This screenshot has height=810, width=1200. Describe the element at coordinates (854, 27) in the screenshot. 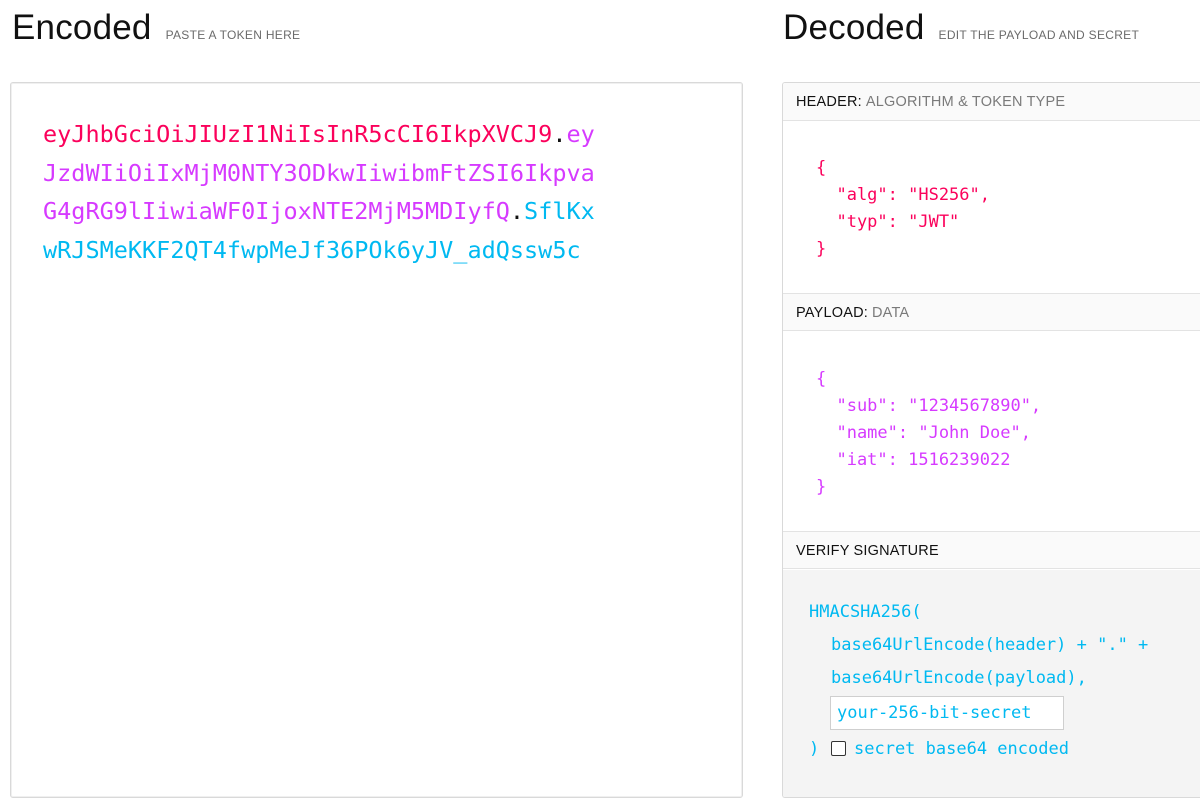

I see `decoded-title: Decoded` at that location.